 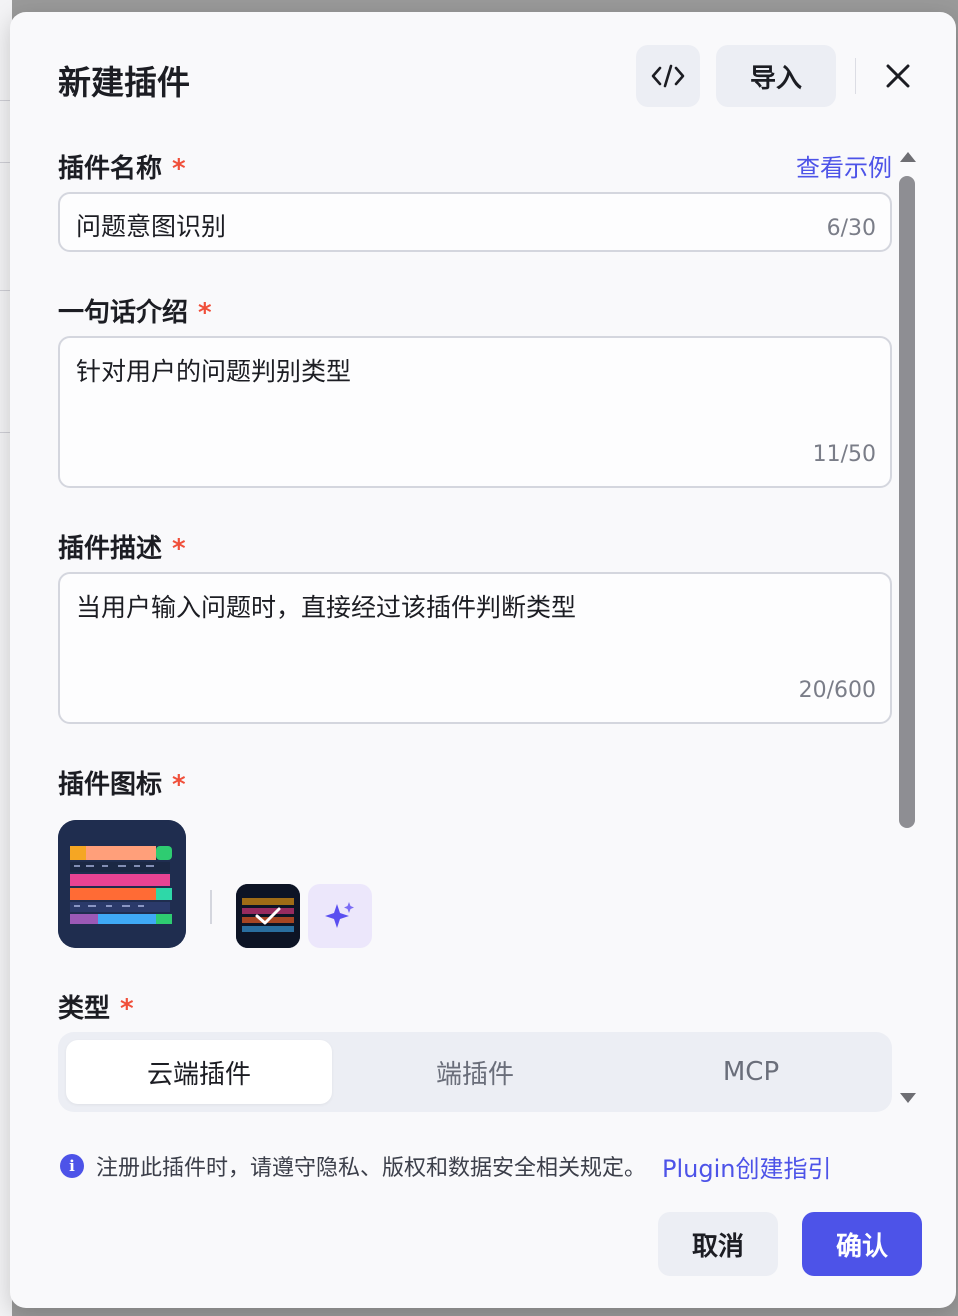 I want to click on code-icon, so click(x=668, y=76).